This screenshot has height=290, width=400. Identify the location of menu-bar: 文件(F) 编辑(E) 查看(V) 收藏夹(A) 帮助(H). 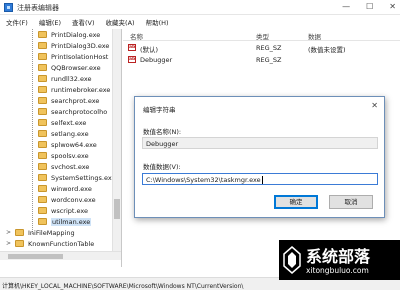
(200, 22).